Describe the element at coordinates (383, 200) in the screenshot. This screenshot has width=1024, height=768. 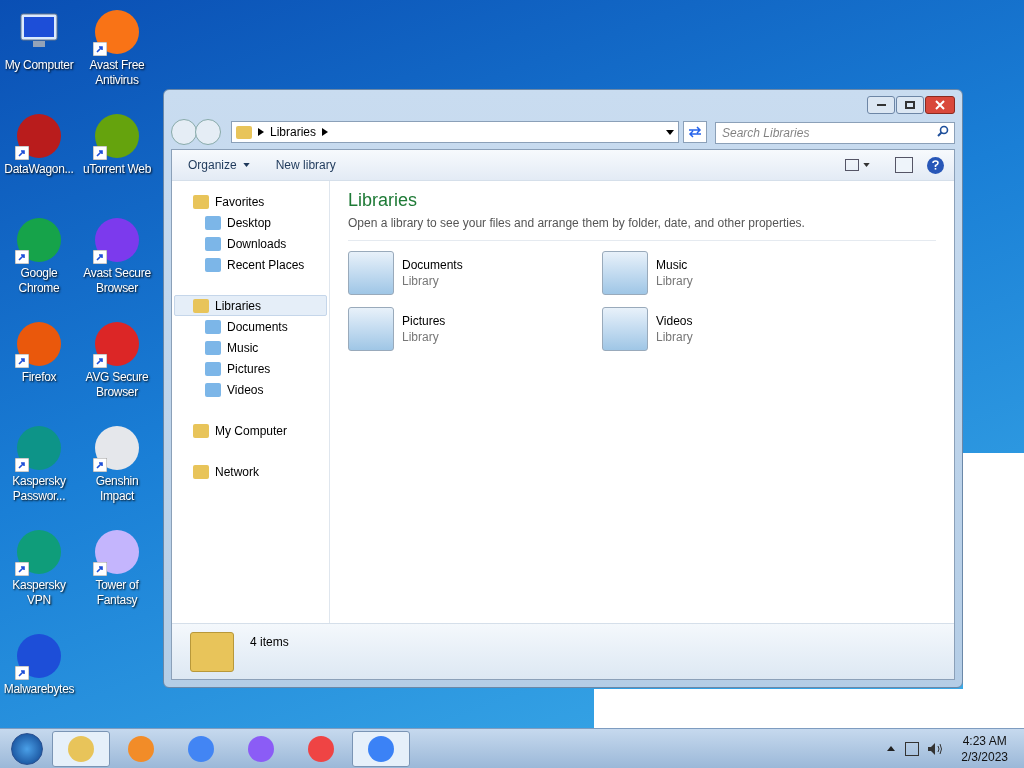
I see `page-heading: Libraries` at that location.